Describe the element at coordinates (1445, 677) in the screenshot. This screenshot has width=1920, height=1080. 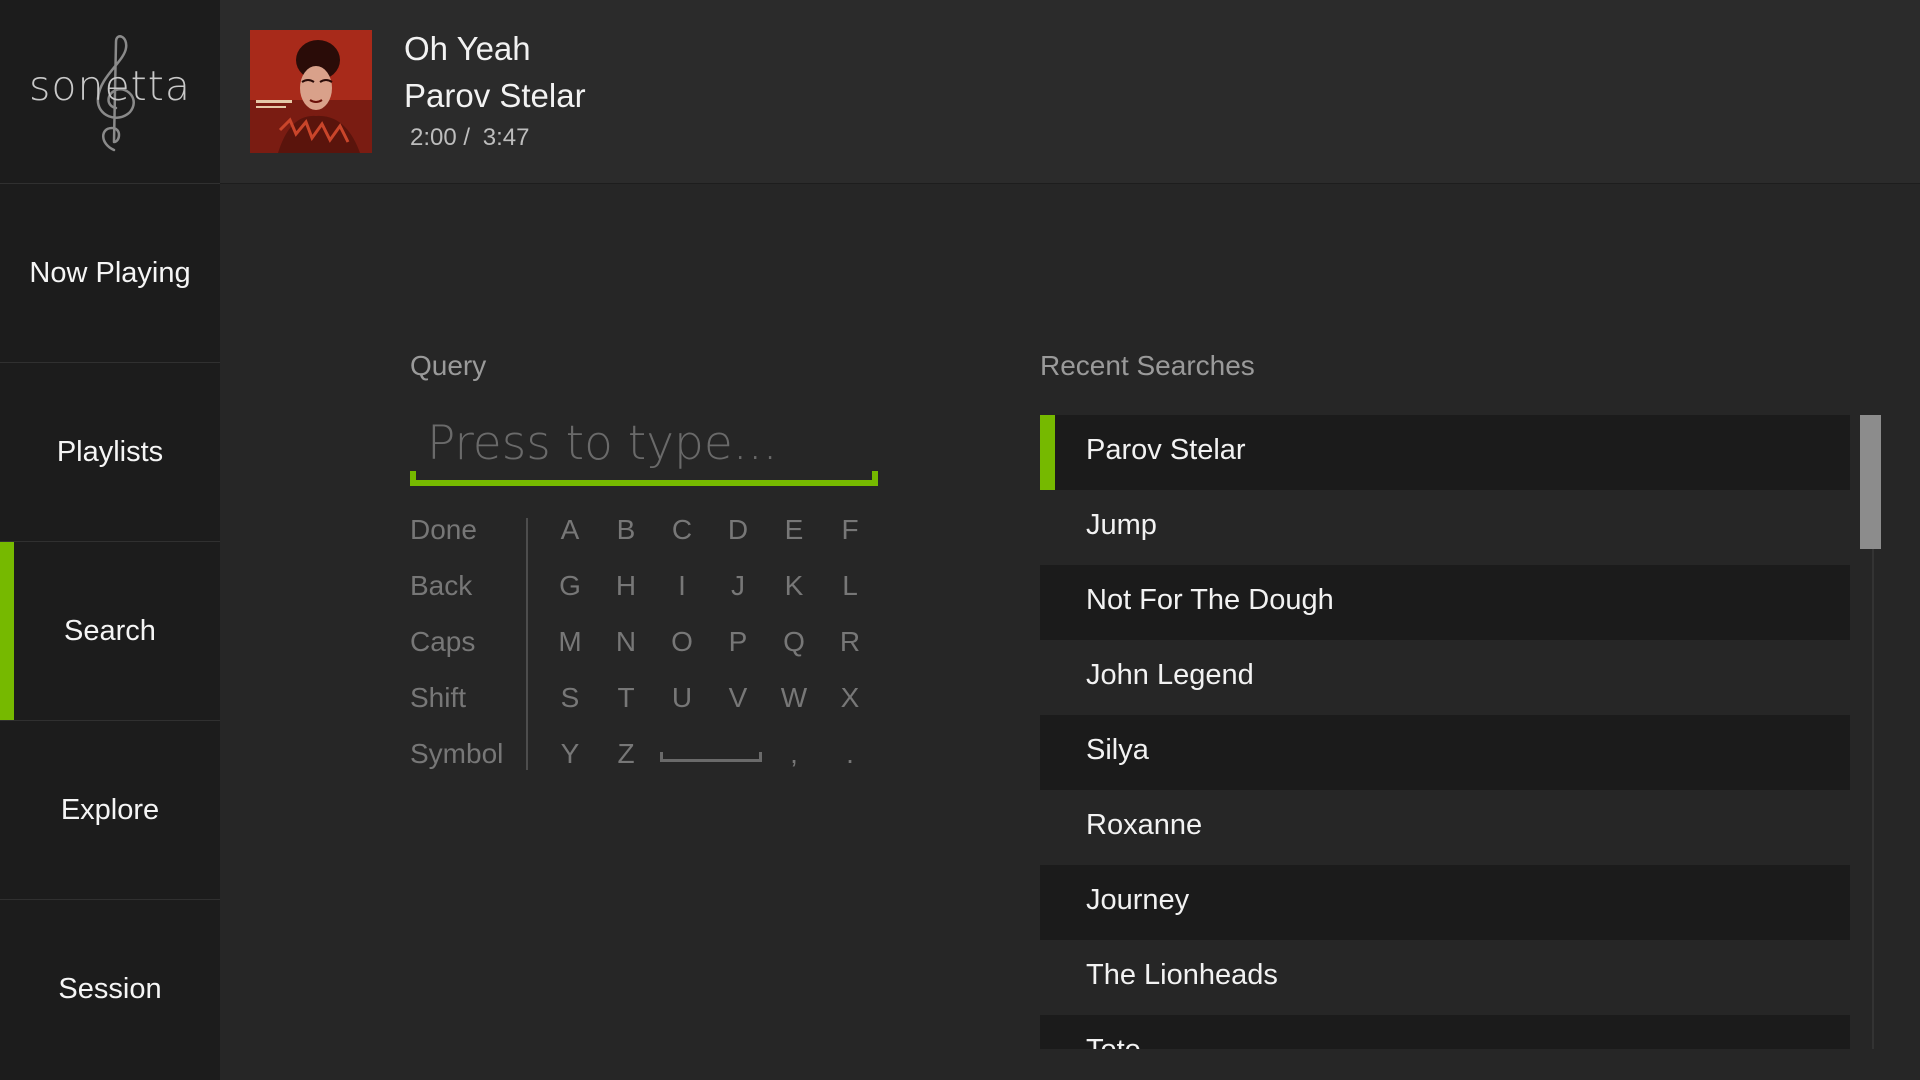
I see `list-item: John Legend` at that location.